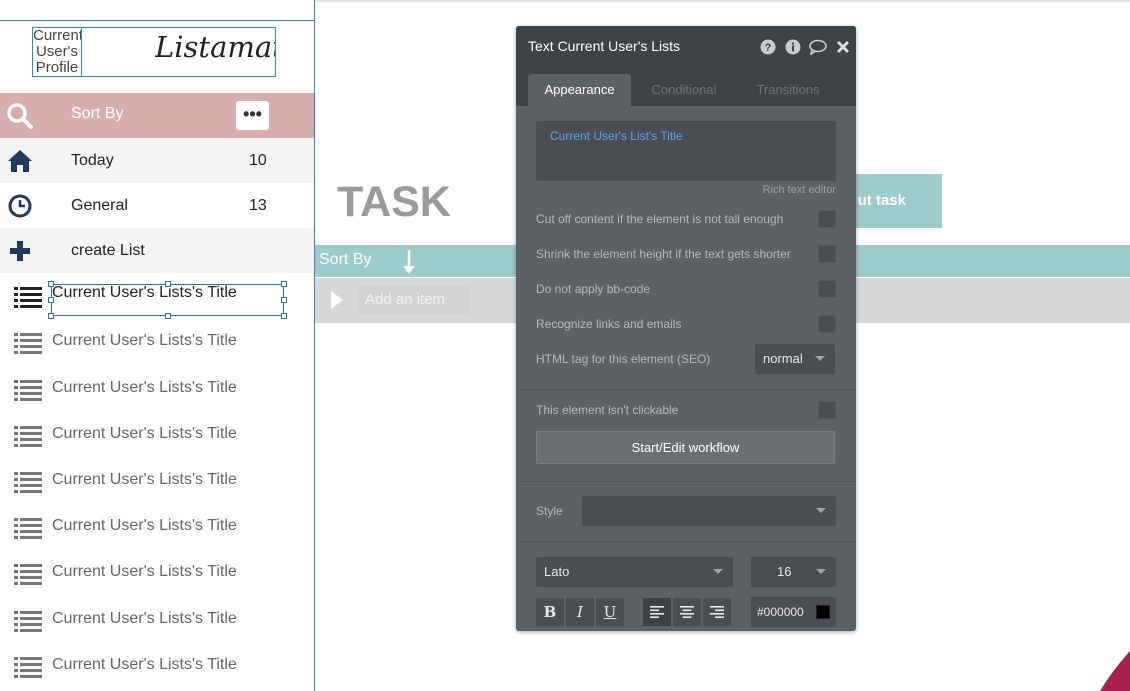 The height and width of the screenshot is (691, 1130). What do you see at coordinates (793, 47) in the screenshot?
I see `info-icon` at bounding box center [793, 47].